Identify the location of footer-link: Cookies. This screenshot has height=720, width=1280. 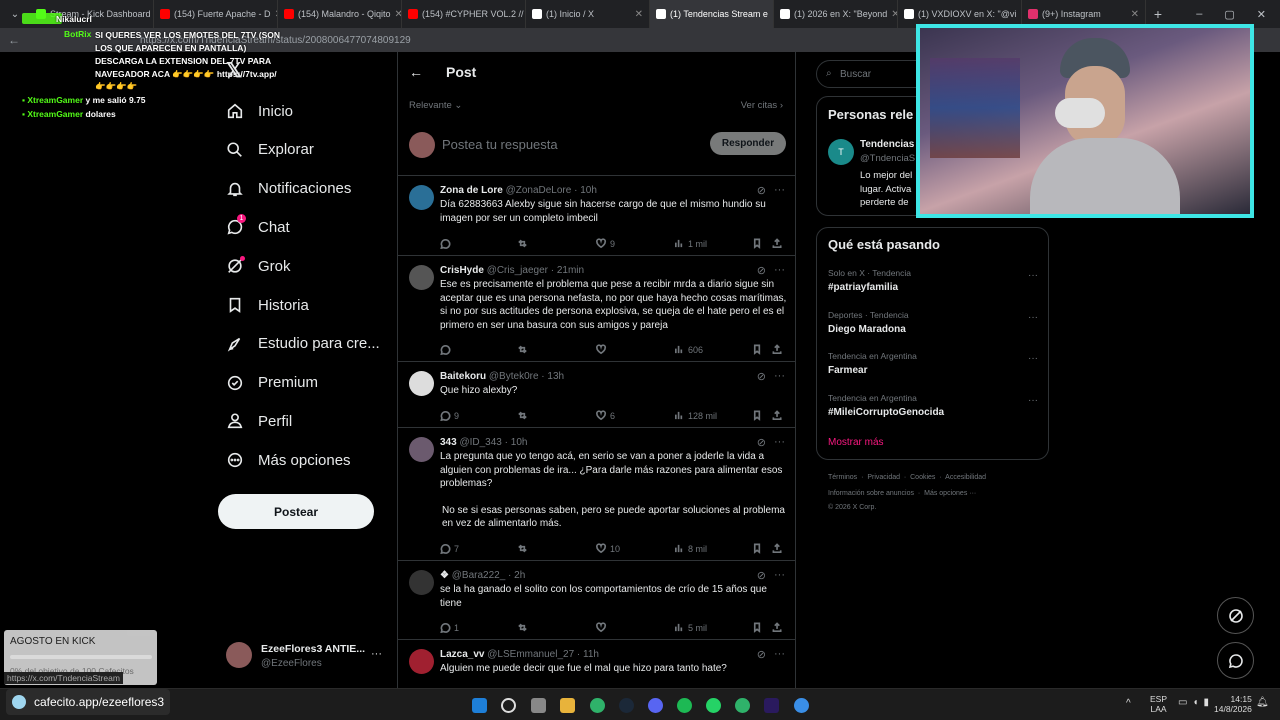
(922, 477).